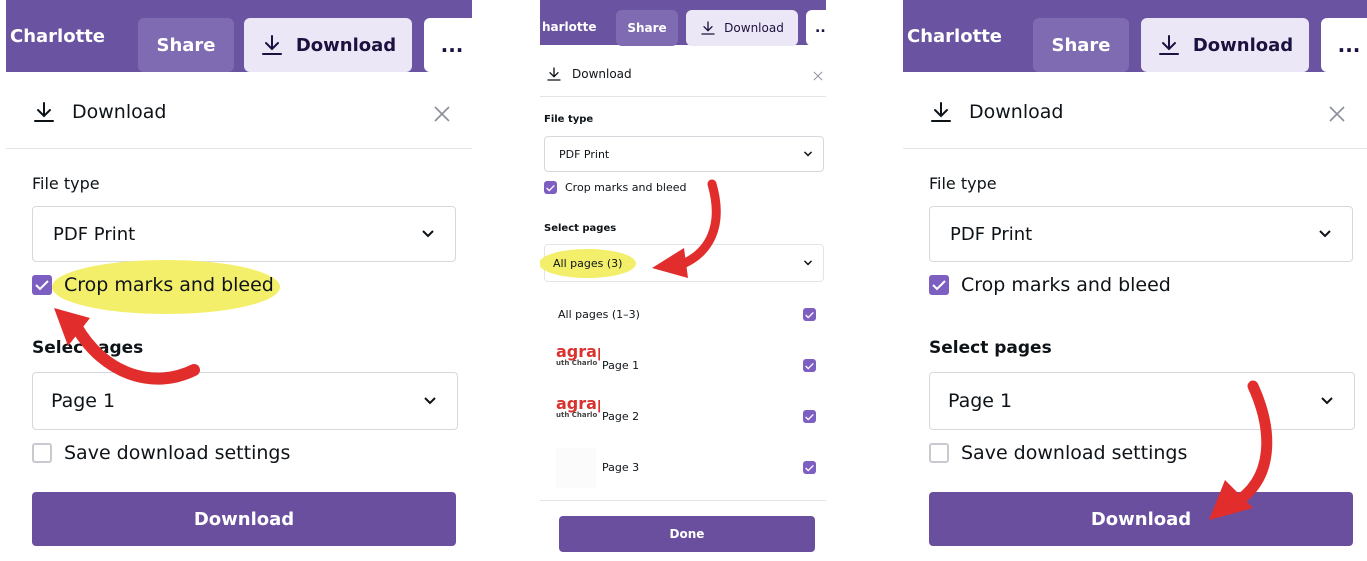 This screenshot has height=561, width=1367. What do you see at coordinates (569, 27) in the screenshot?
I see `project-name: harlotte` at bounding box center [569, 27].